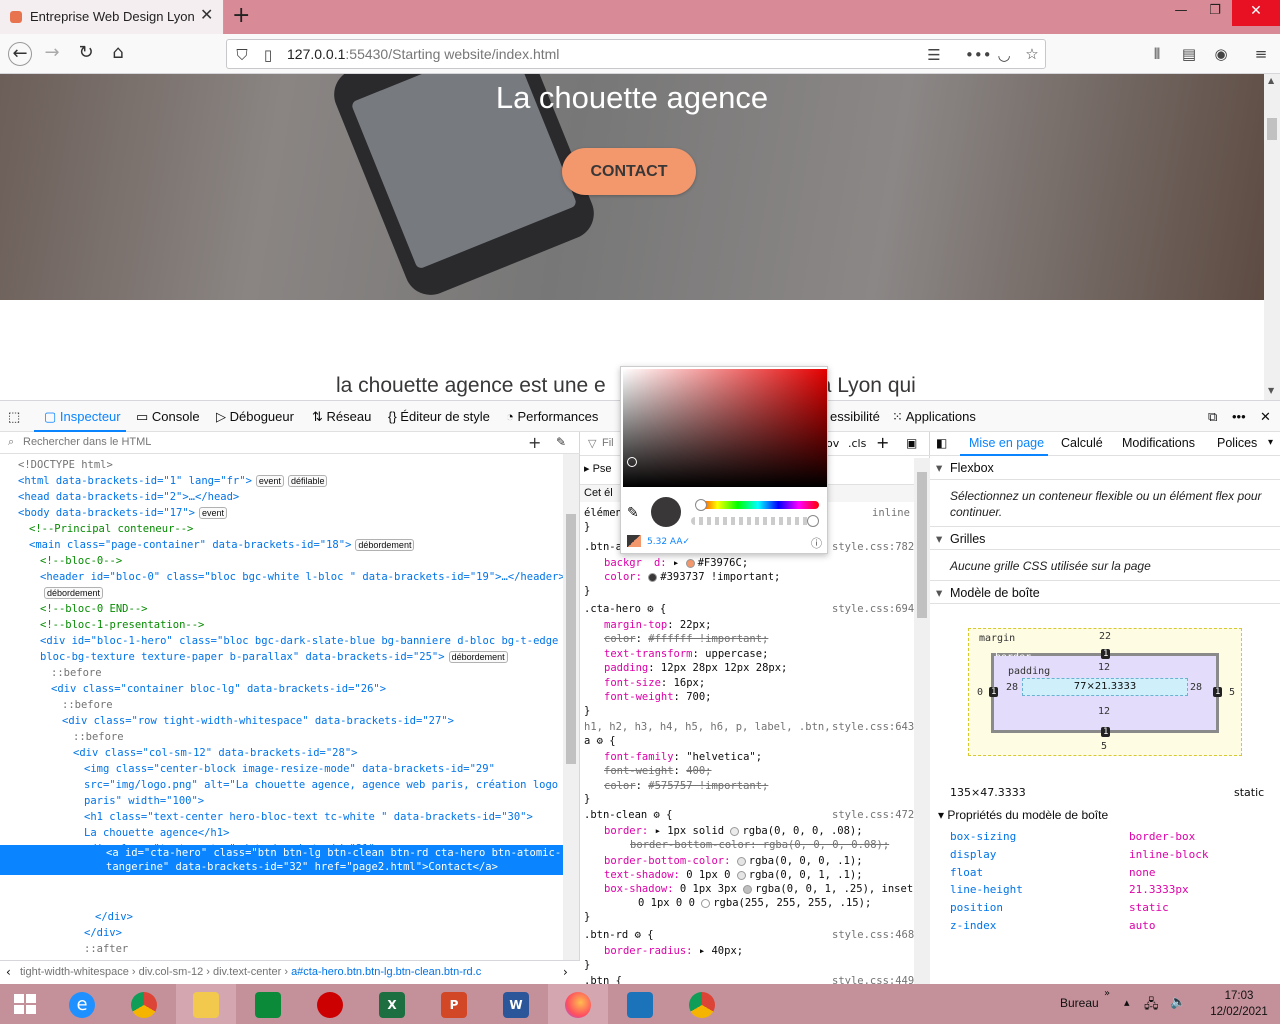 This screenshot has height=1024, width=1280. What do you see at coordinates (873, 935) in the screenshot?
I see `rule-btn-rd-source: style.css:468` at bounding box center [873, 935].